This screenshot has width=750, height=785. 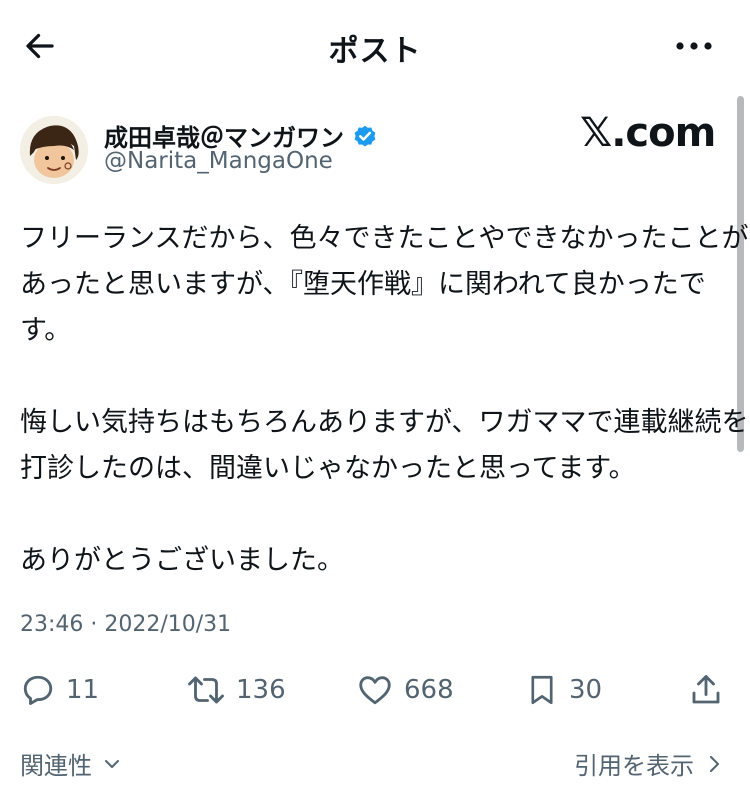 I want to click on retweet-button: 136, so click(x=236, y=690).